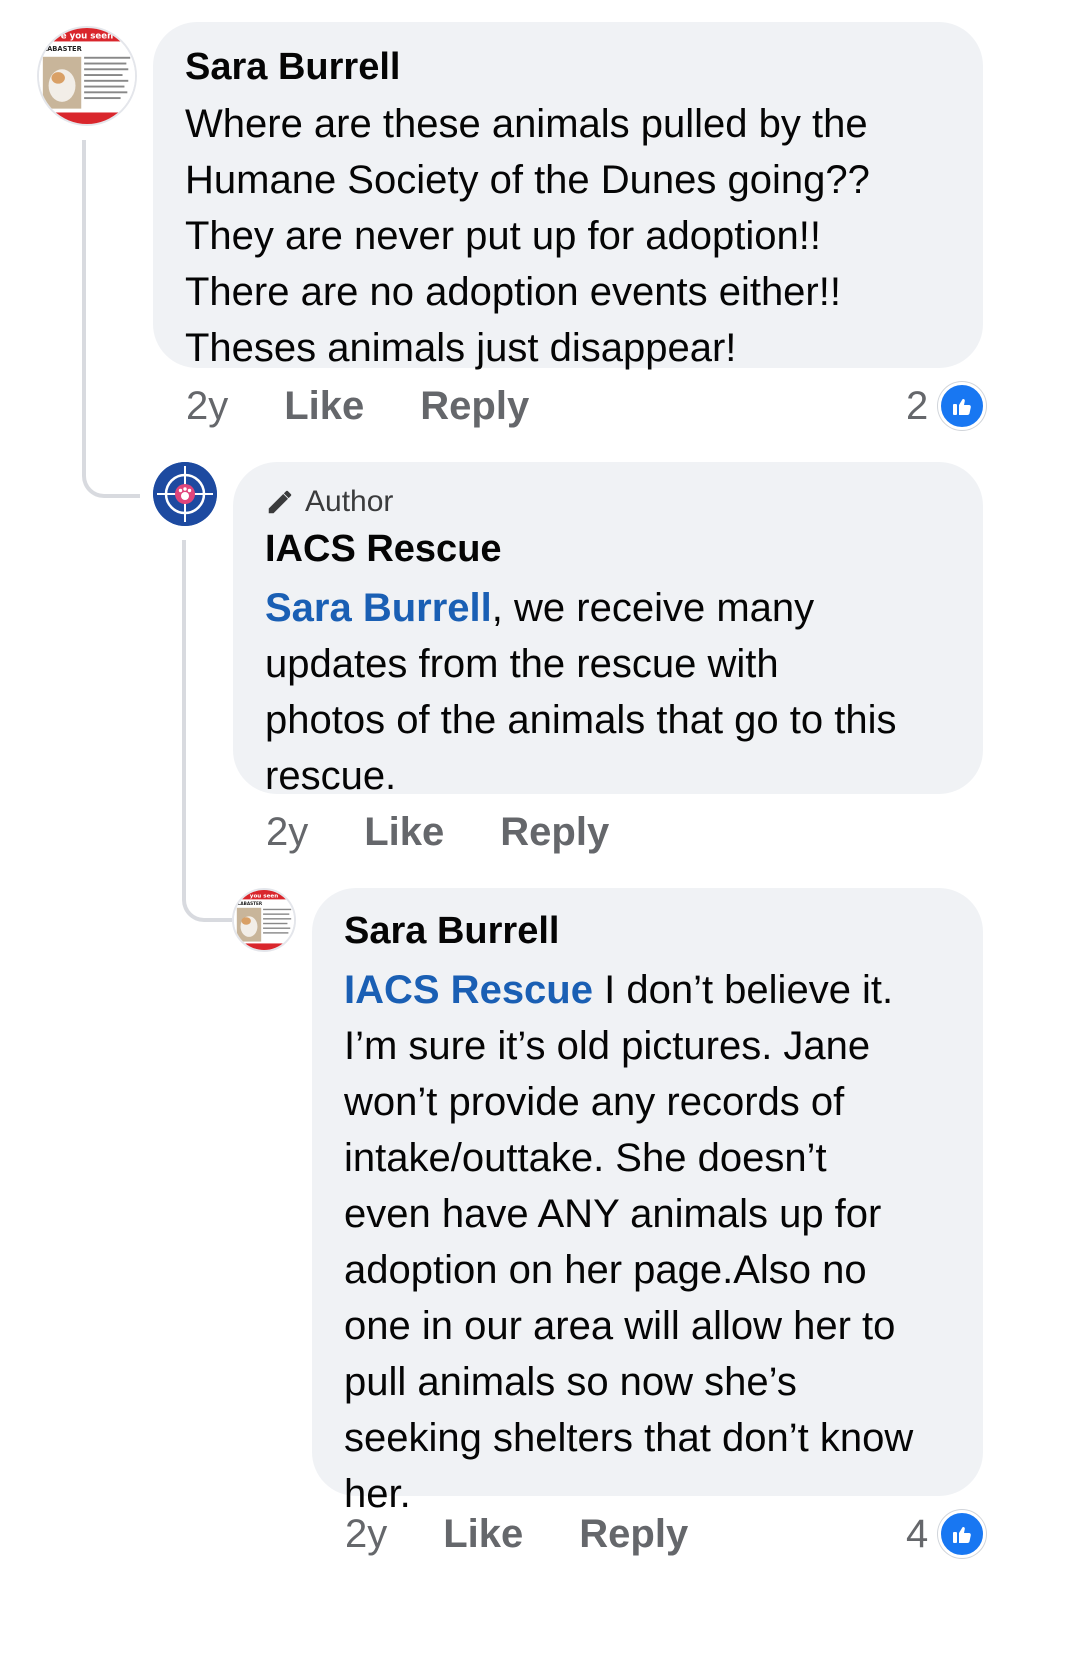 The image size is (1080, 1668). I want to click on comment-author-name: IACS Rescue, so click(624, 549).